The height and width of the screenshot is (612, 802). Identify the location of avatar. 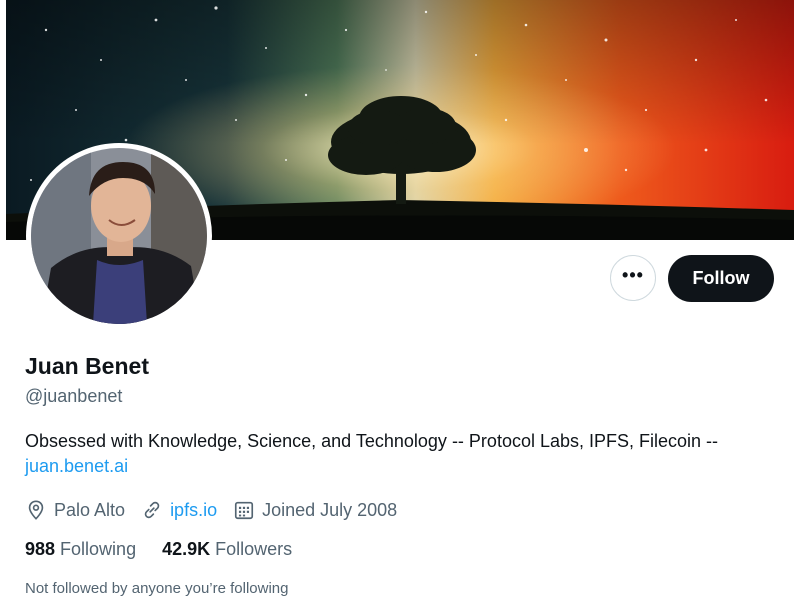
(119, 236).